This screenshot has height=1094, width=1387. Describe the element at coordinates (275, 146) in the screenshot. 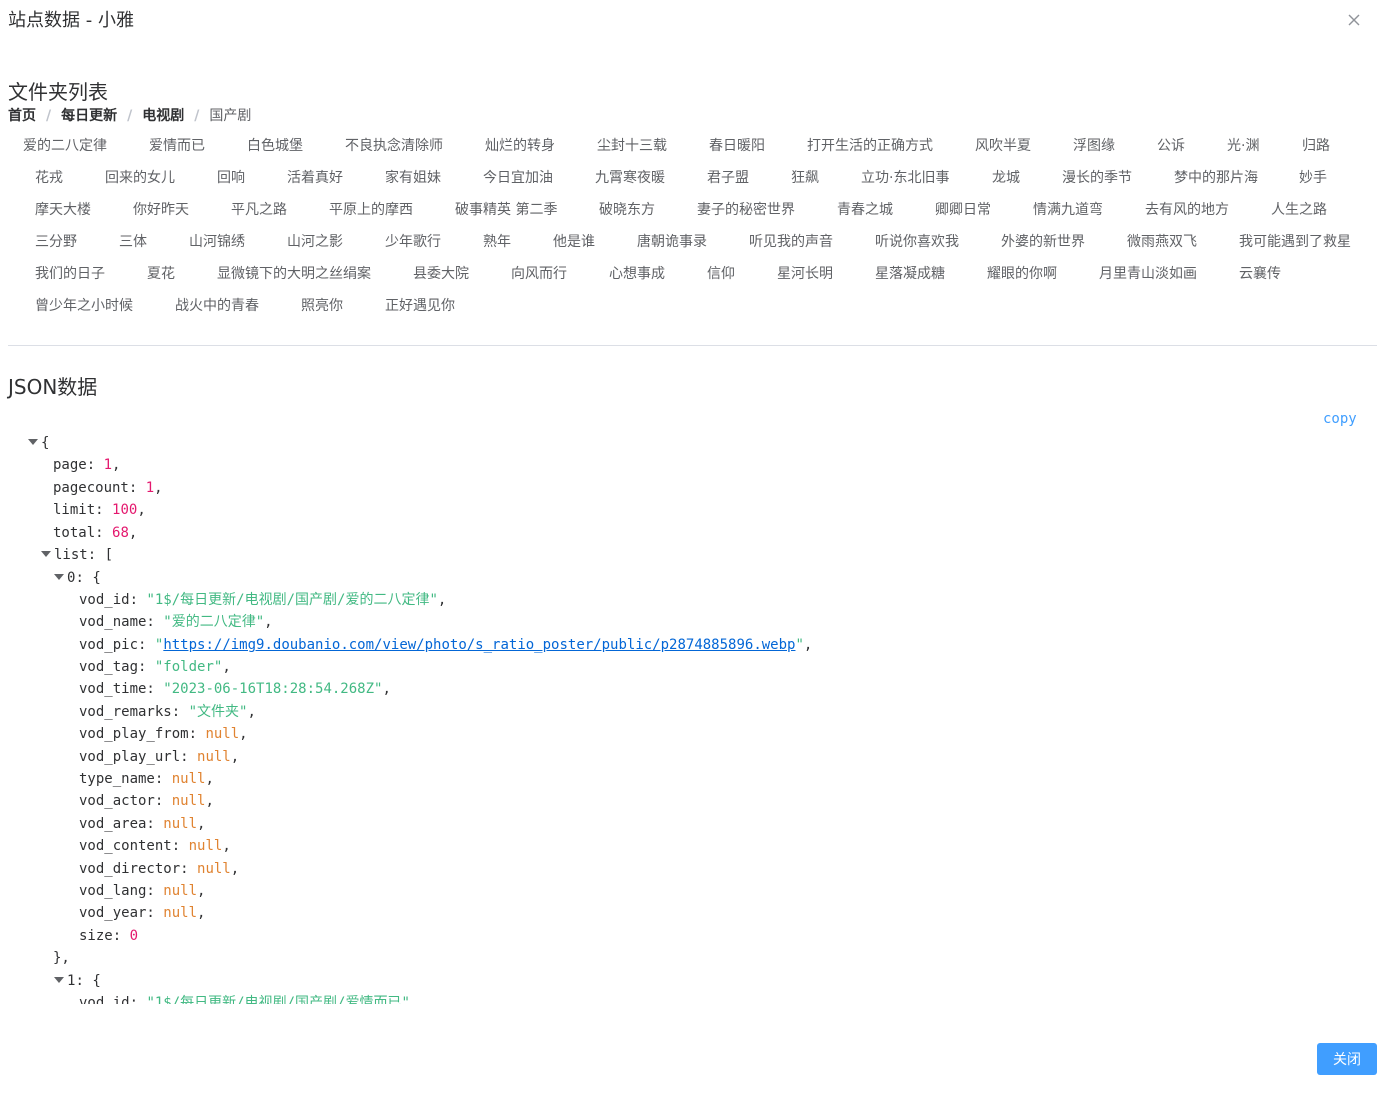

I see `folder-item: 白色城堡` at that location.